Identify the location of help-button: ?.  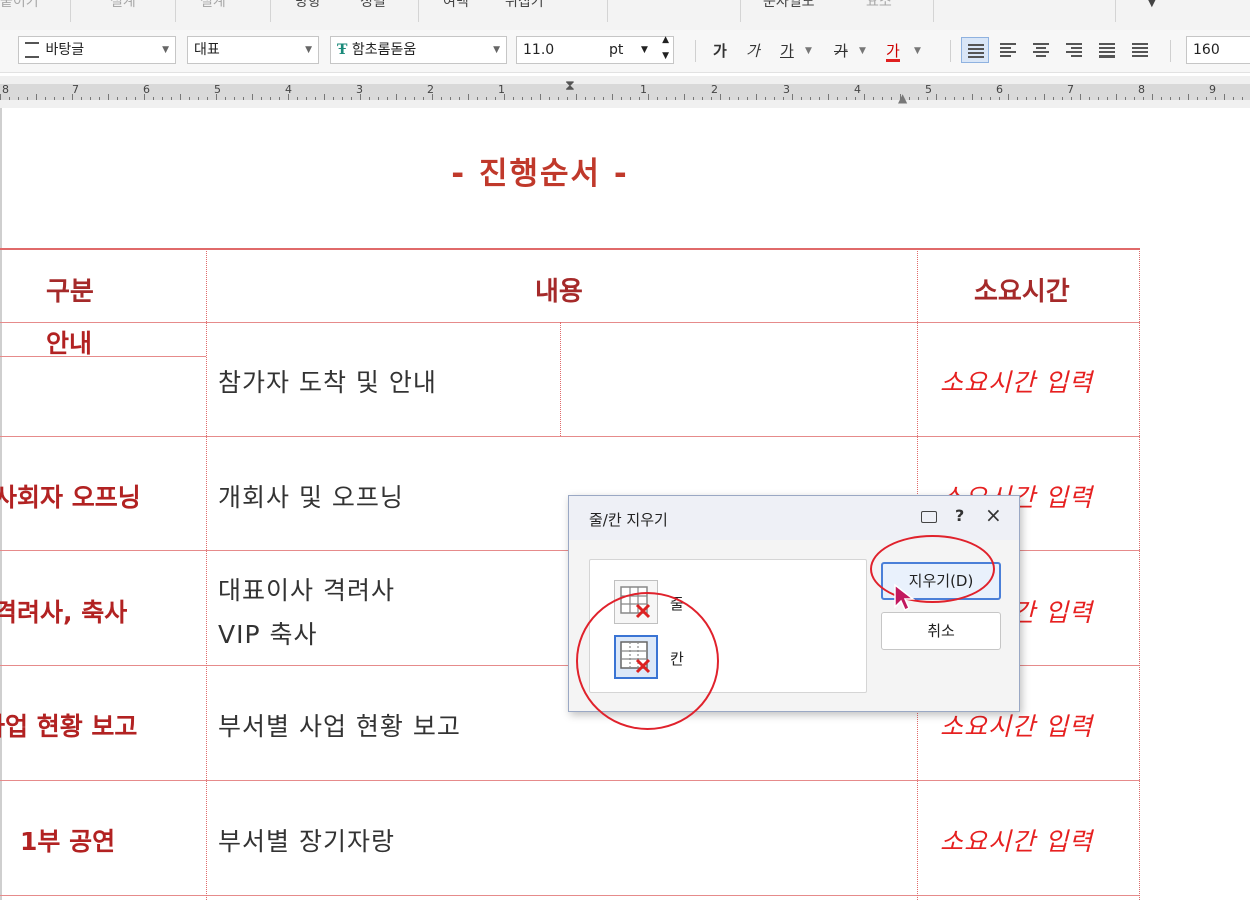
(959, 515).